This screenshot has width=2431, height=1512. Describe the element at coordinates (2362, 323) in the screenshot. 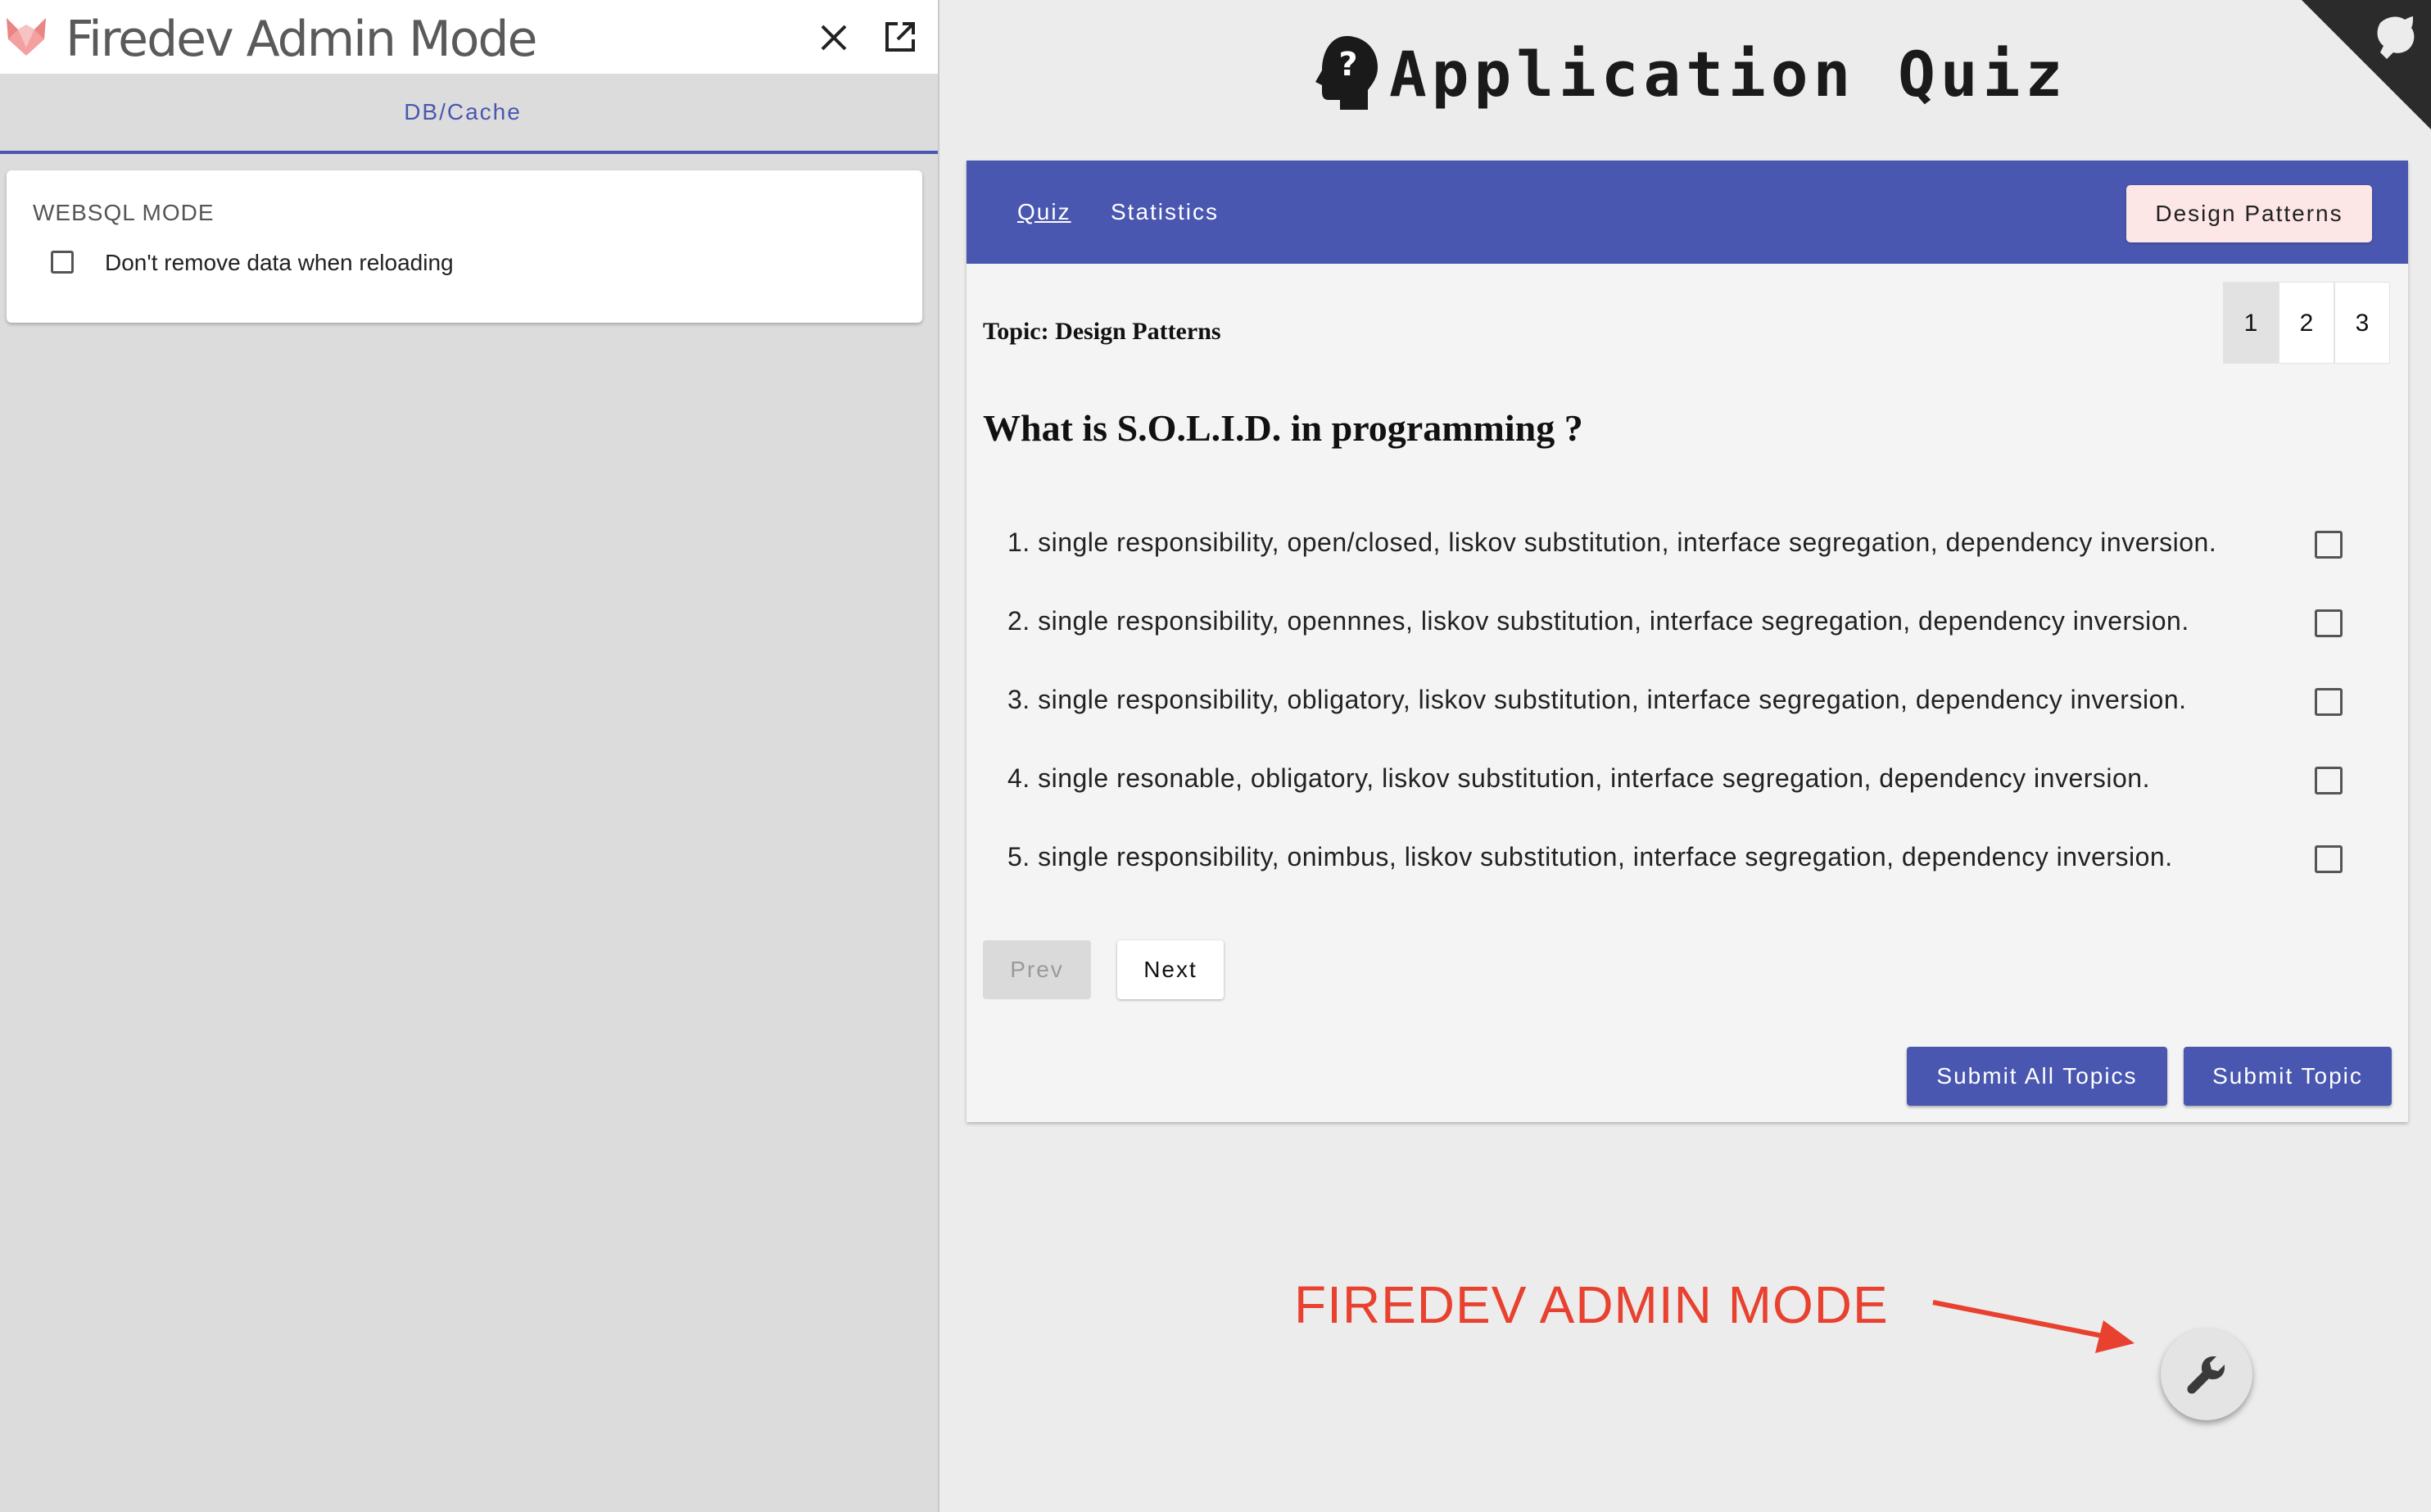

I see `page-button-3: 3` at that location.